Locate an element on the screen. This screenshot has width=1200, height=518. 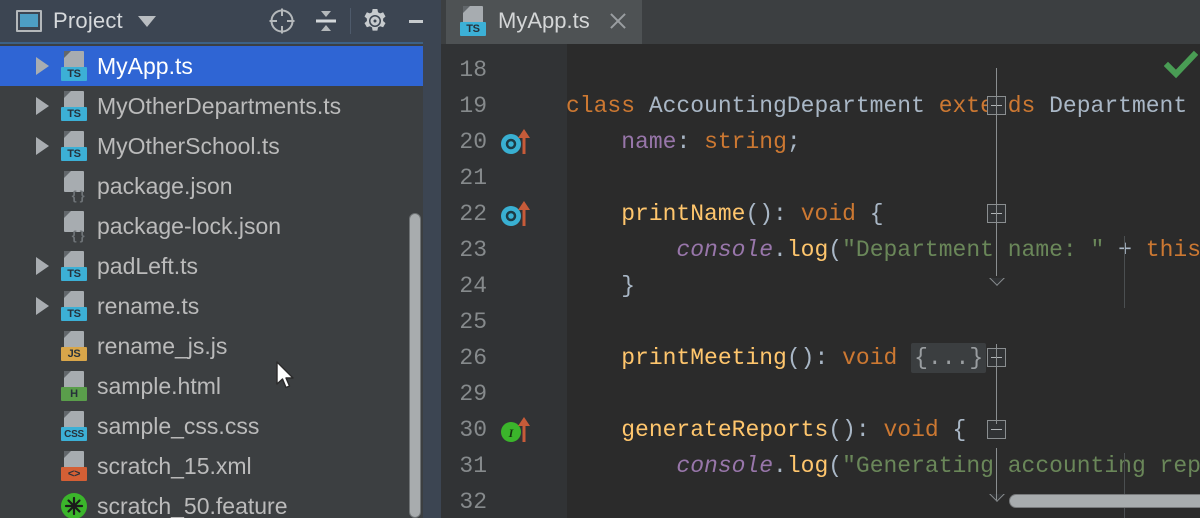
tree-row-label: MyOtherSchool.ts is located at coordinates (188, 145).